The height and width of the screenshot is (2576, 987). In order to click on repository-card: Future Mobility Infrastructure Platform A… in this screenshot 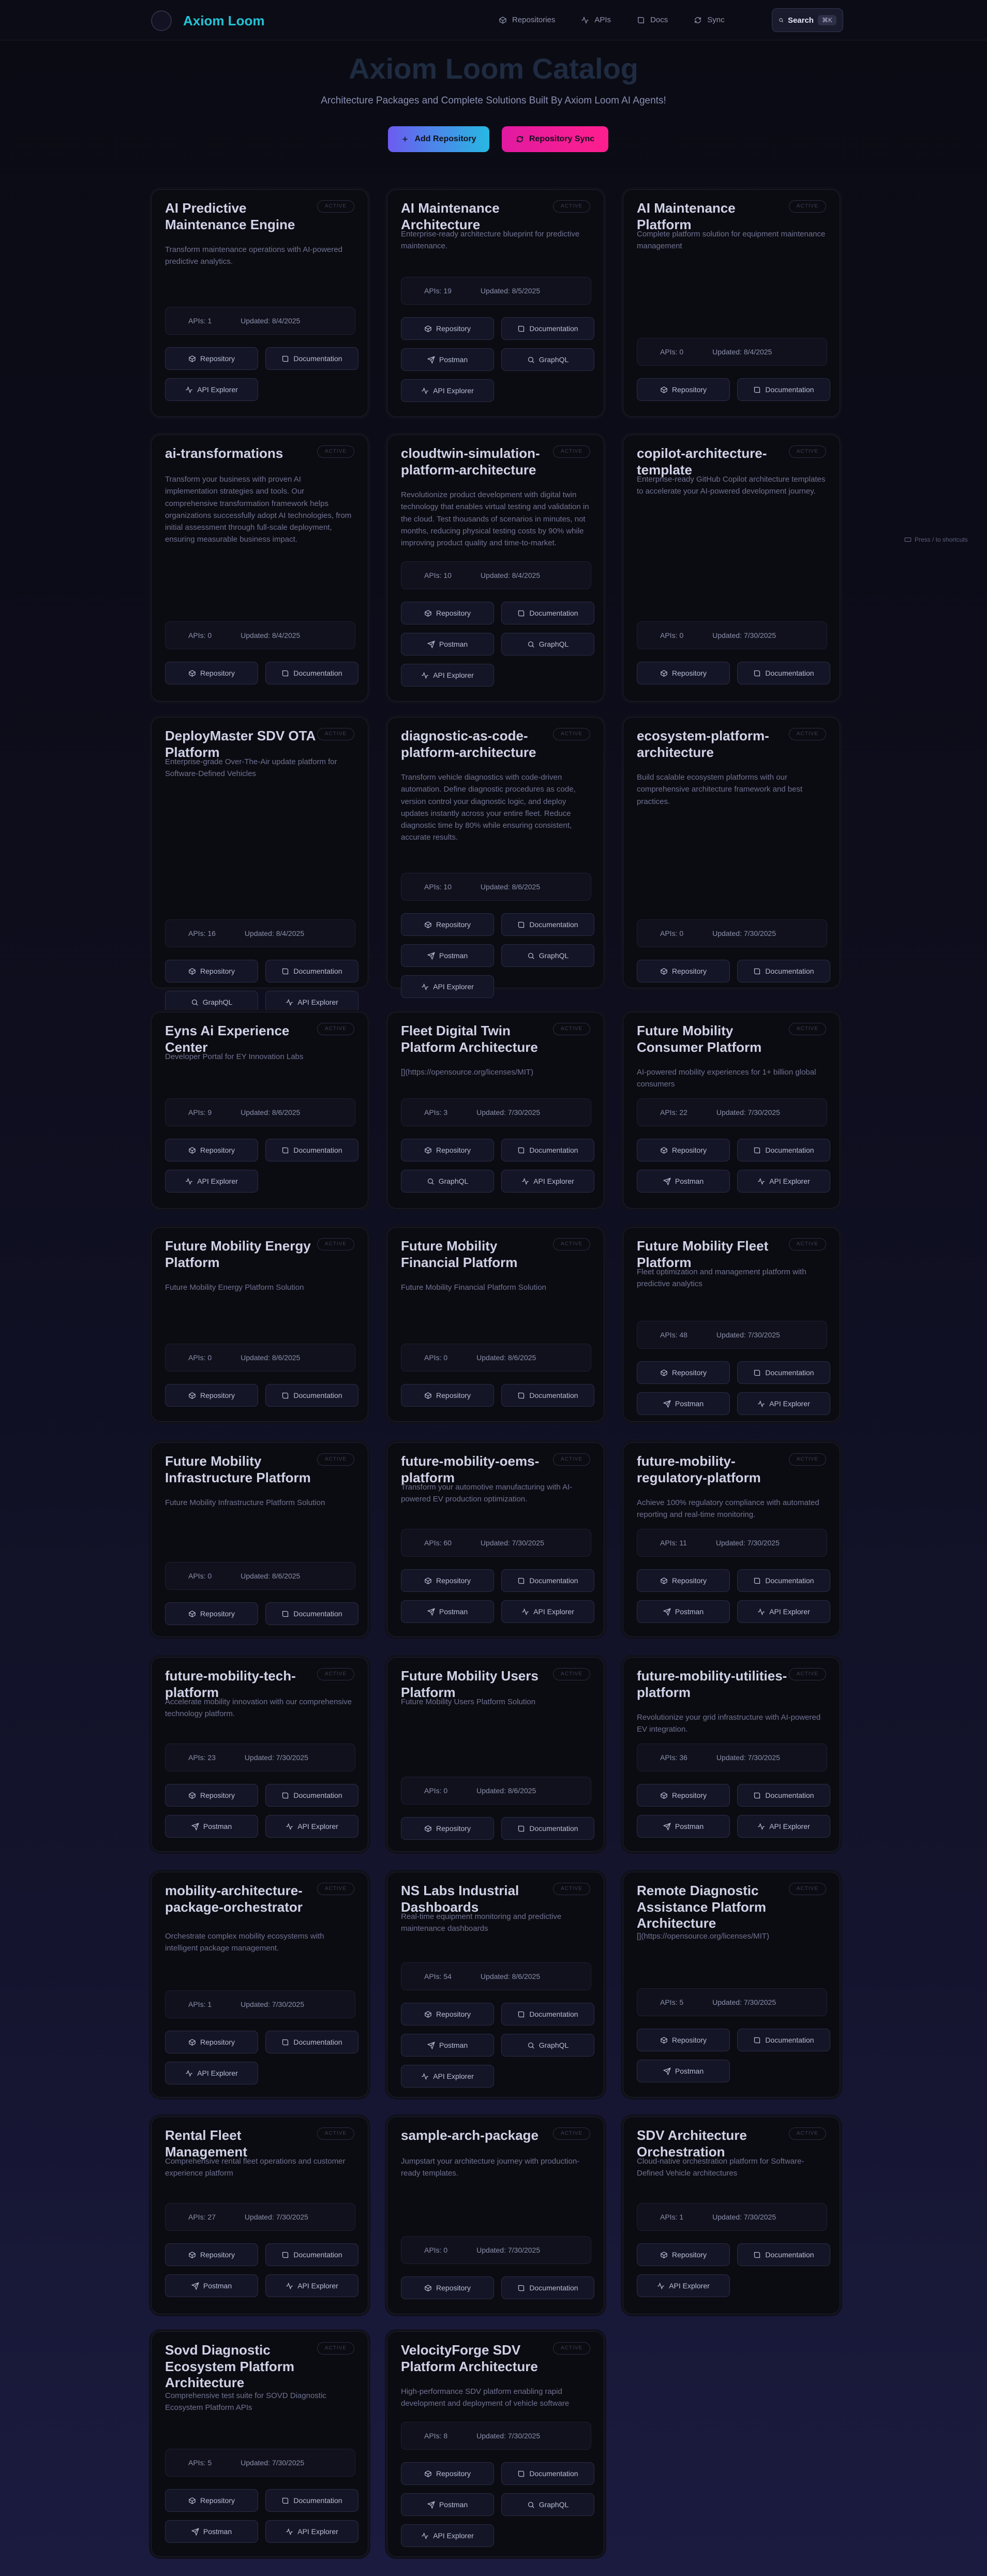, I will do `click(259, 1539)`.